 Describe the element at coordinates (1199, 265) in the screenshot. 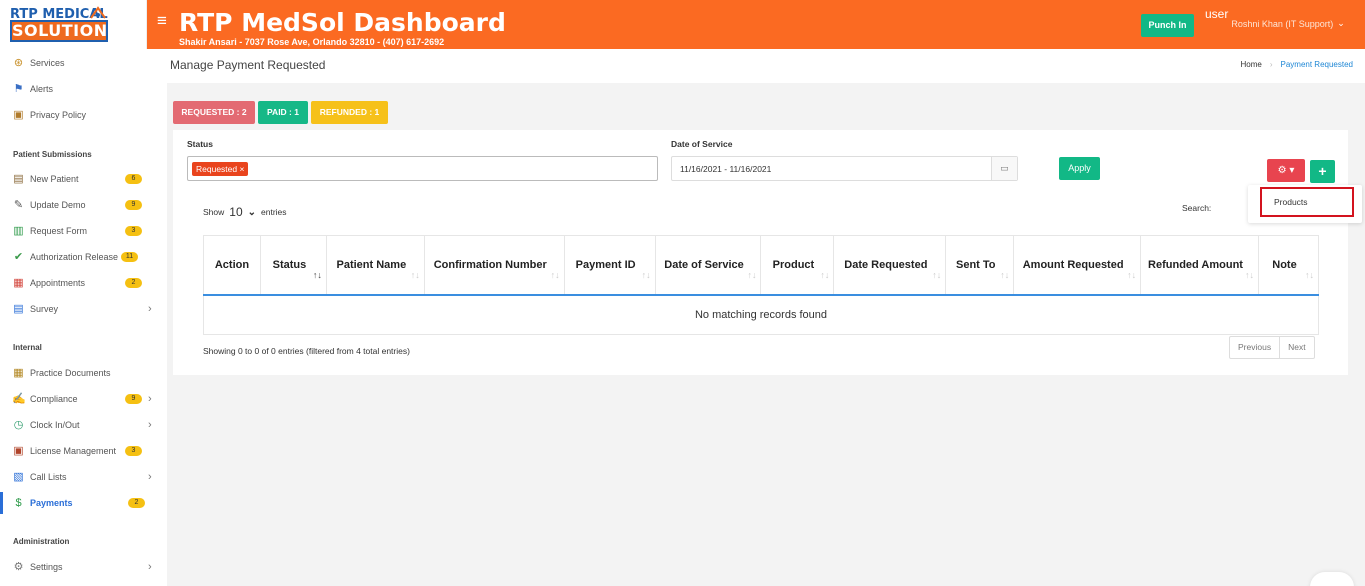

I see `column-refunded-amount: Refunded Amount ↑↓` at that location.